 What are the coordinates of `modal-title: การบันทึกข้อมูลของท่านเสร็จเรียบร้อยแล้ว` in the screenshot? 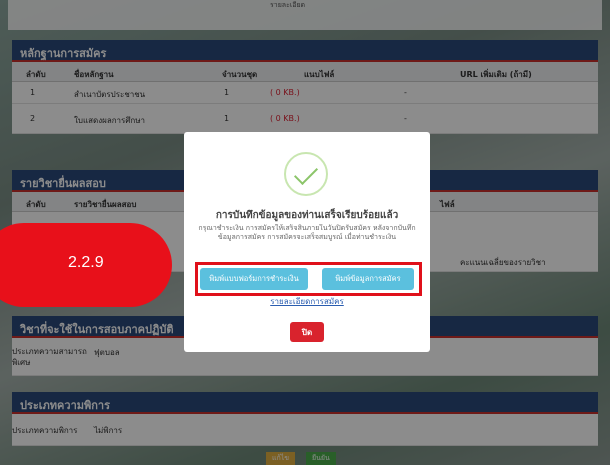 It's located at (307, 215).